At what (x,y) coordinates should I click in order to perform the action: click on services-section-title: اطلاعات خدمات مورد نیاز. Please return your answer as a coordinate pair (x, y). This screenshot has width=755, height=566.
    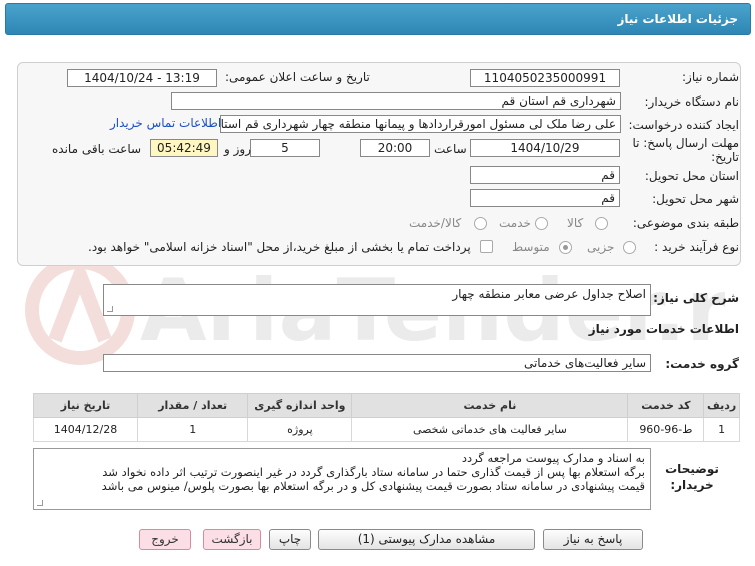
    Looking at the image, I should click on (663, 329).